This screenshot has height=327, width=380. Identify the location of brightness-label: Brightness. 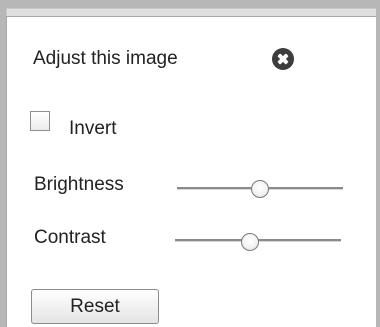
(79, 184).